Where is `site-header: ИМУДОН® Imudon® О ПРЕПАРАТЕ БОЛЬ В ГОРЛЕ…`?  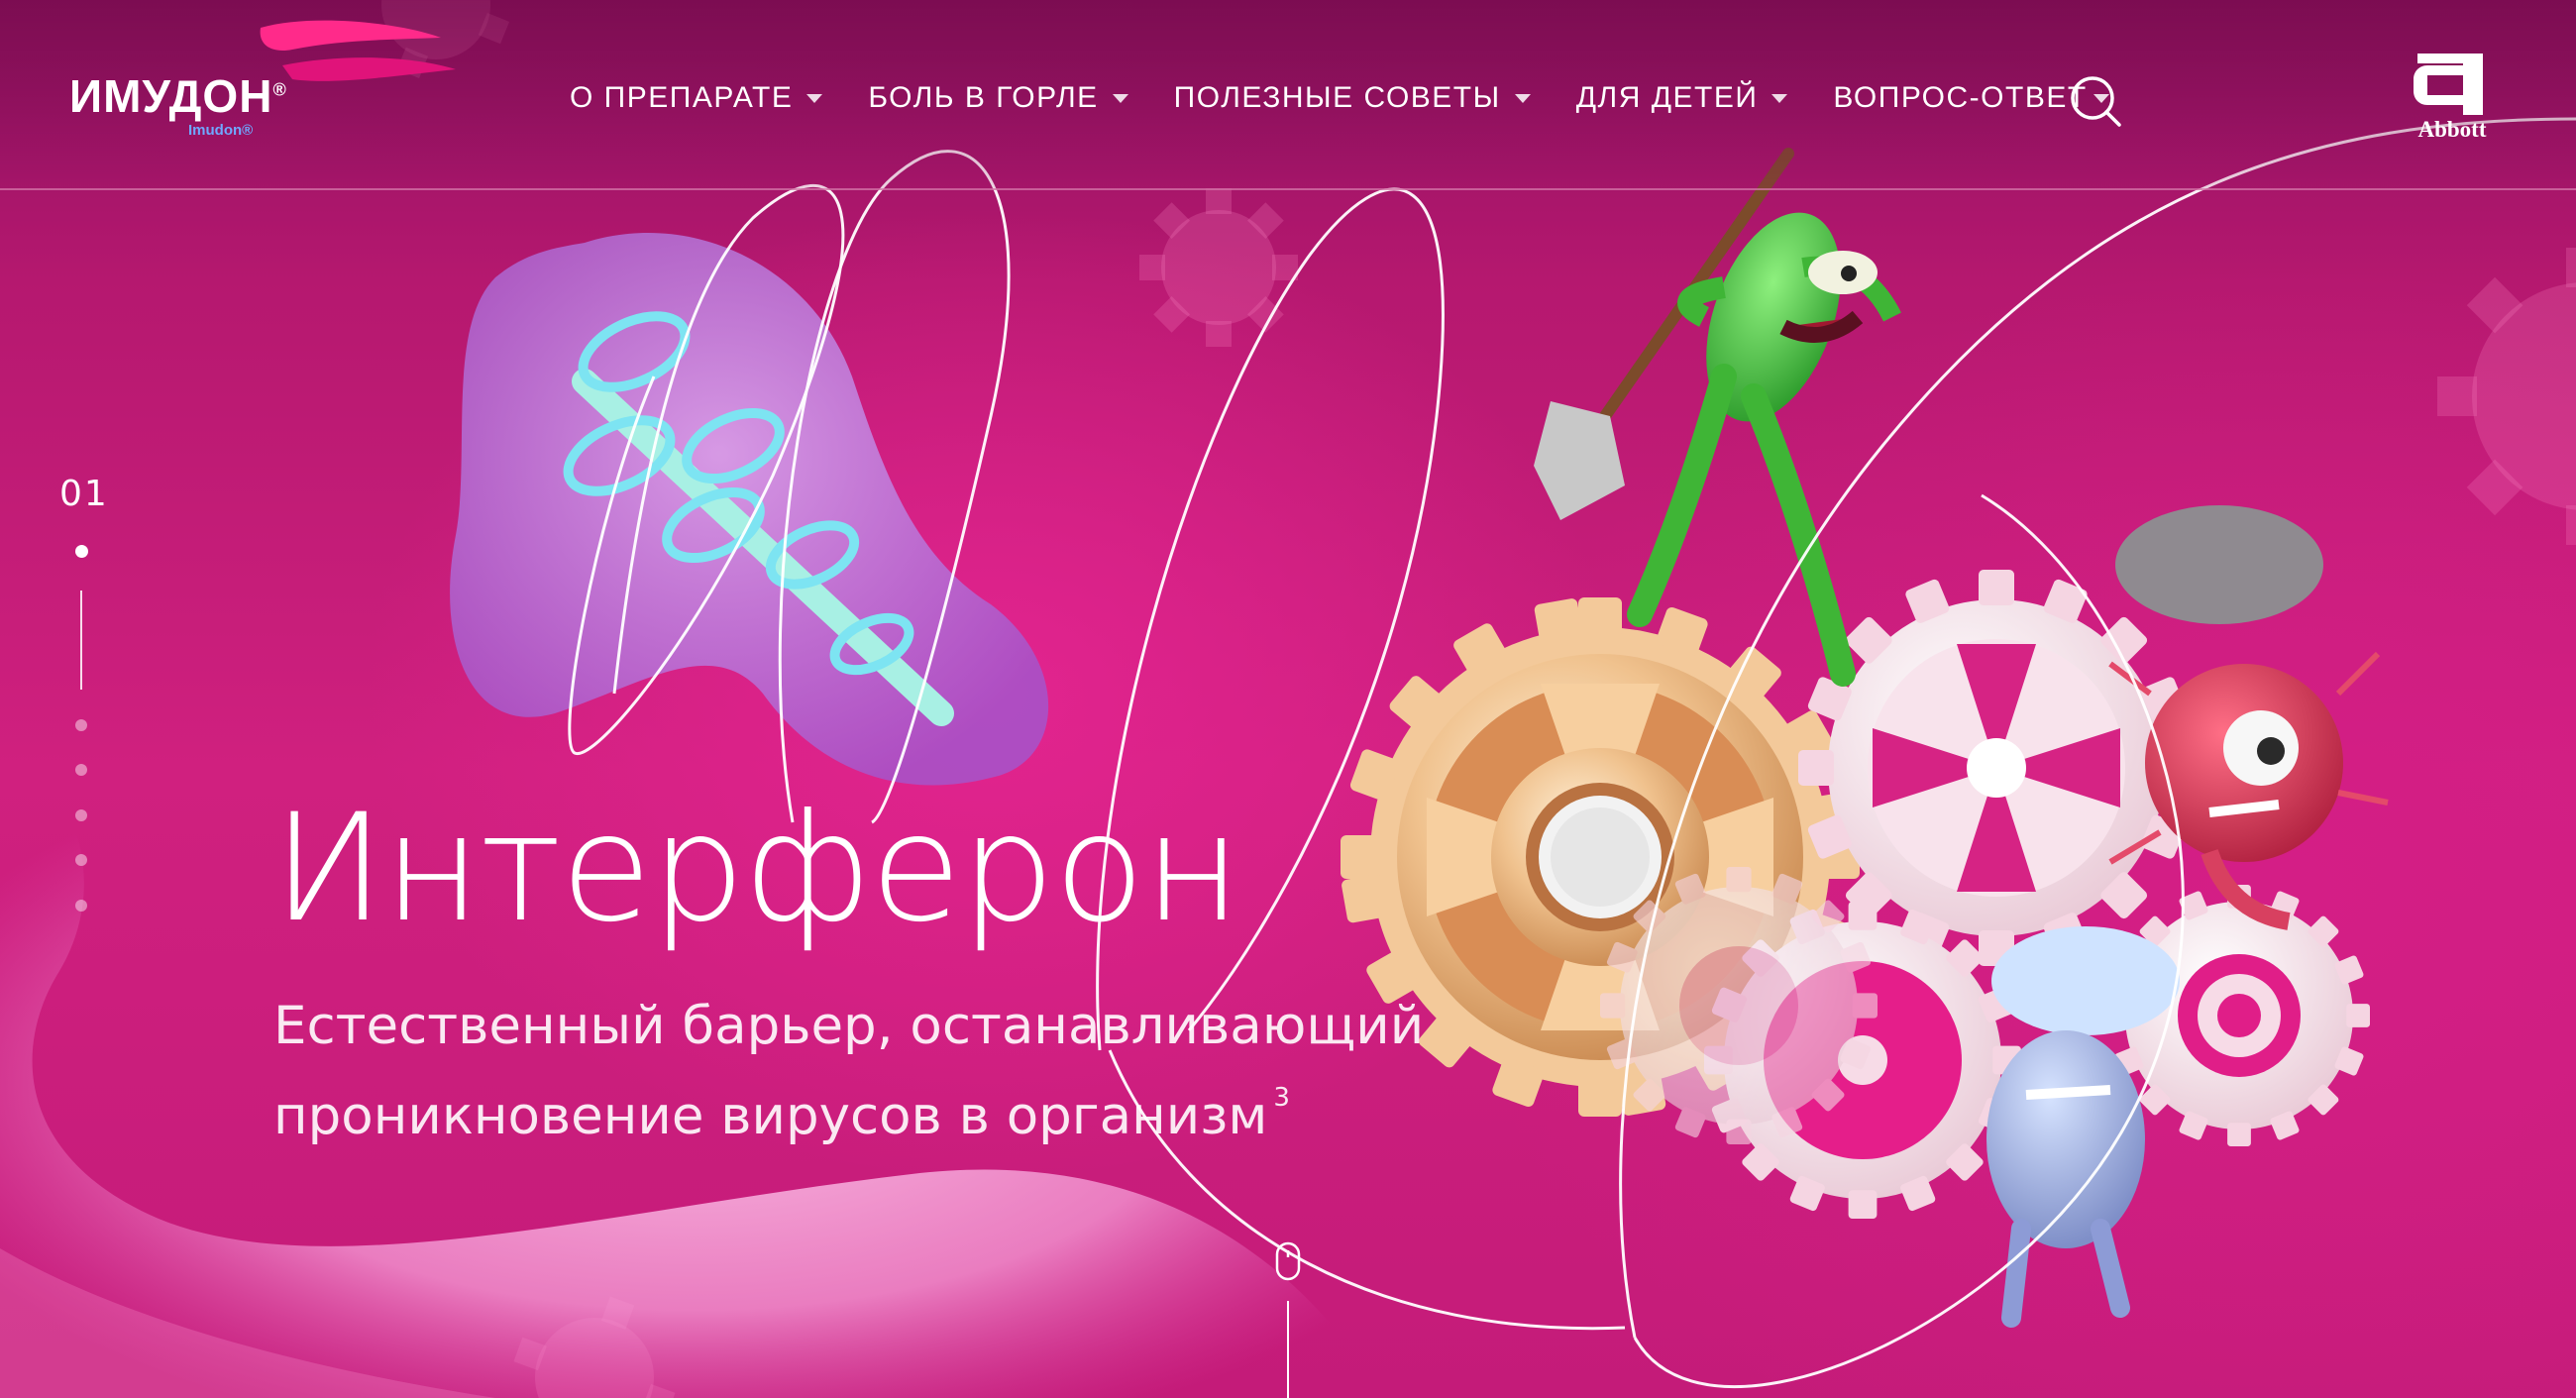
site-header: ИМУДОН® Imudon® О ПРЕПАРАТЕ БОЛЬ В ГОРЛЕ… is located at coordinates (1288, 95).